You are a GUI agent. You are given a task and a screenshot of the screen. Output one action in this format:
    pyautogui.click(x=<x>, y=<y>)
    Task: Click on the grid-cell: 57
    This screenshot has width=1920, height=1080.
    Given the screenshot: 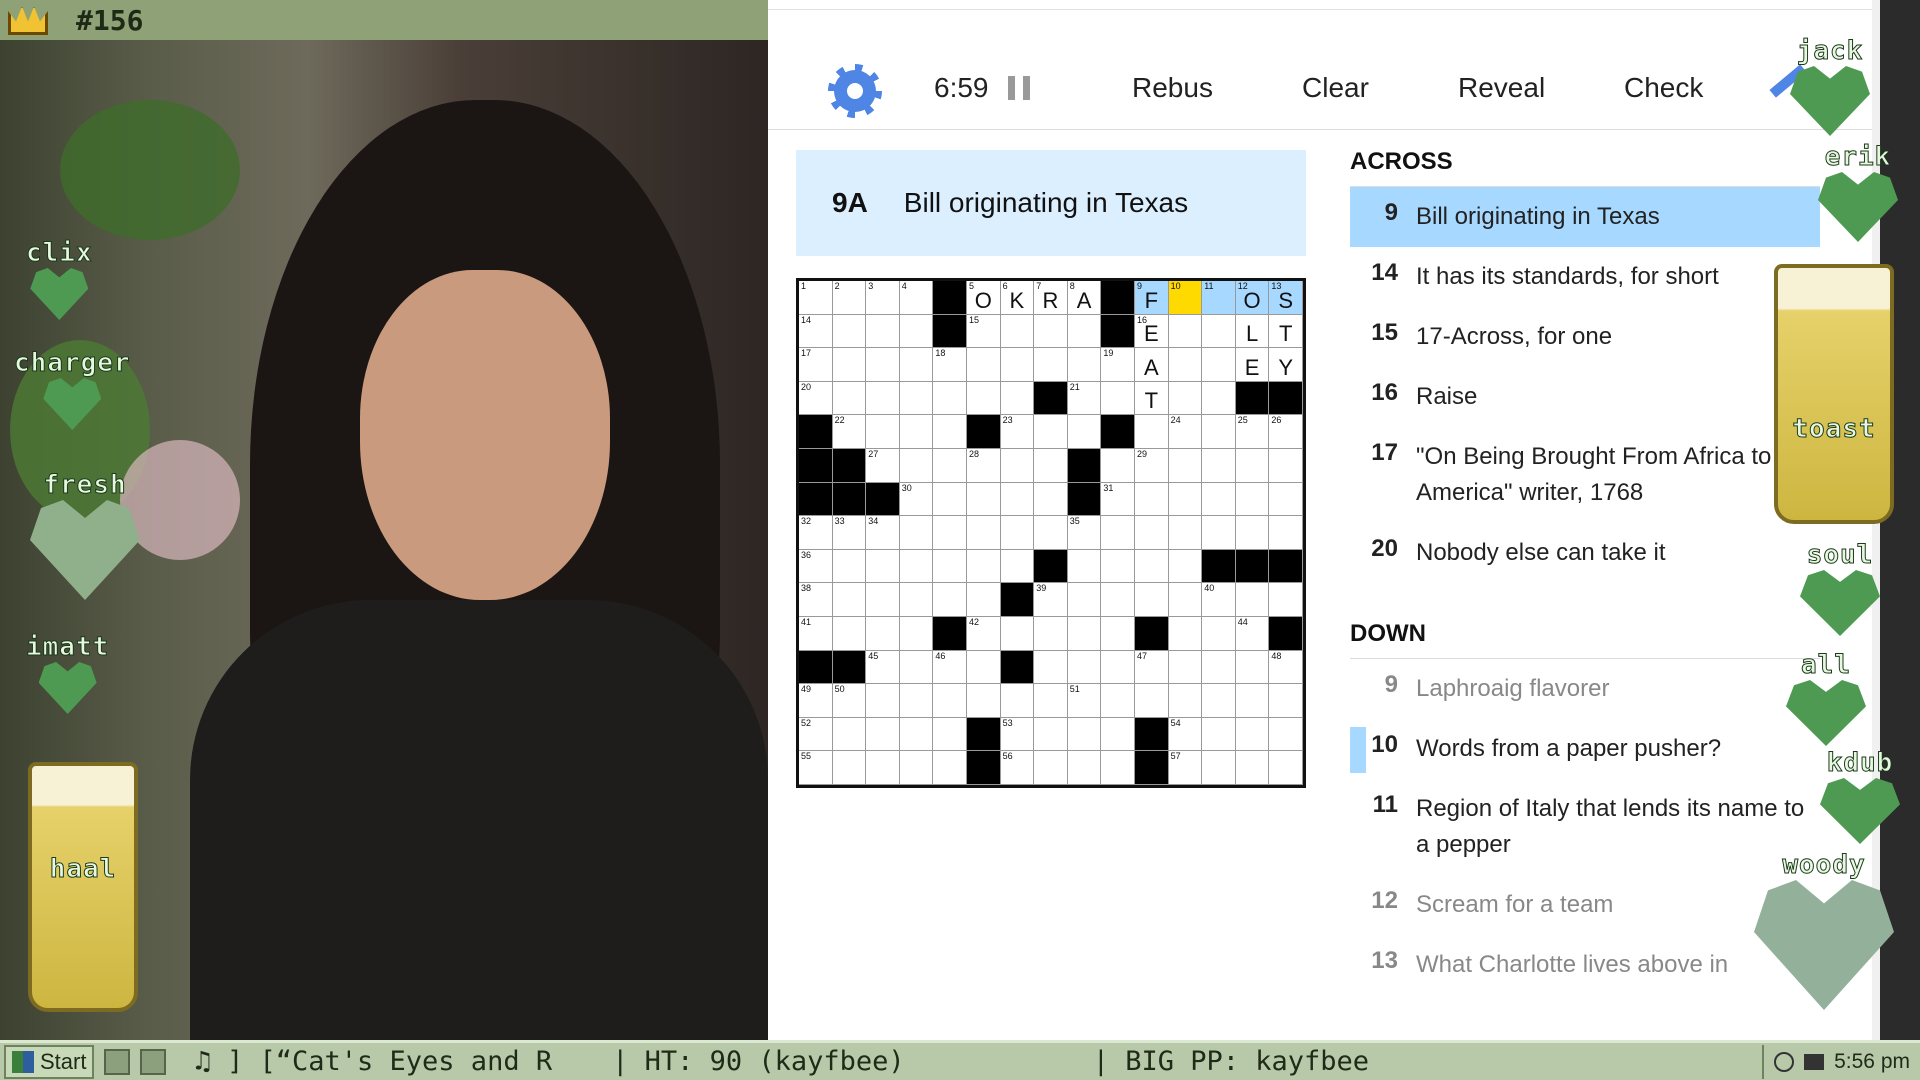 What is the action you would take?
    pyautogui.click(x=1185, y=768)
    